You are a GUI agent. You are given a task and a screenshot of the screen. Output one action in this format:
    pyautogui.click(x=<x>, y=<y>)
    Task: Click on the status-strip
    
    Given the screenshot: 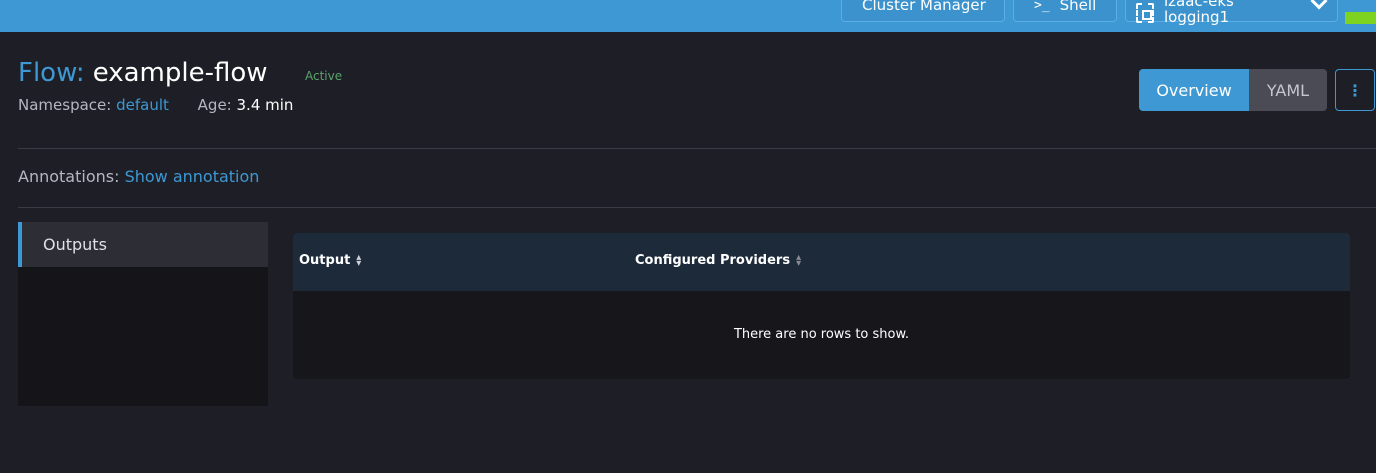 What is the action you would take?
    pyautogui.click(x=1360, y=18)
    